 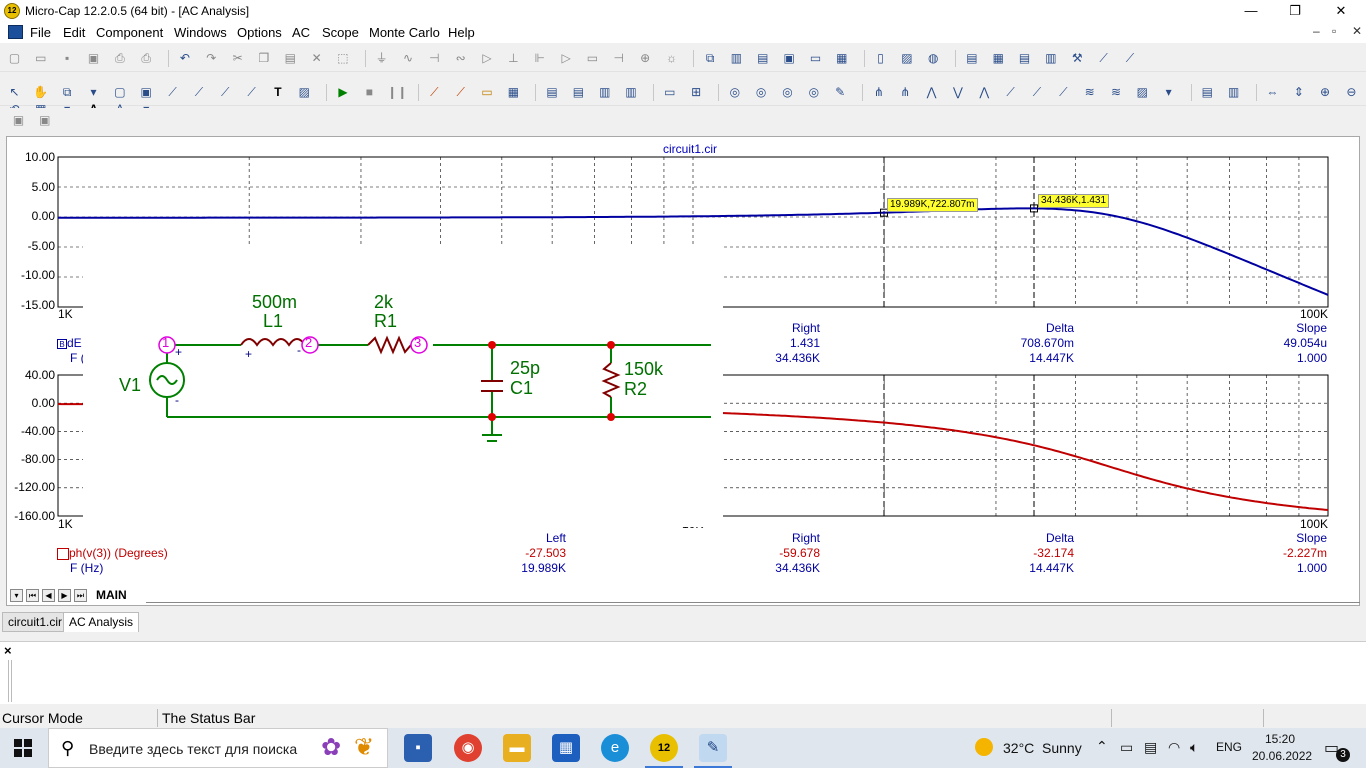 What do you see at coordinates (905, 92) in the screenshot?
I see `next-valley-icon: ⋔` at bounding box center [905, 92].